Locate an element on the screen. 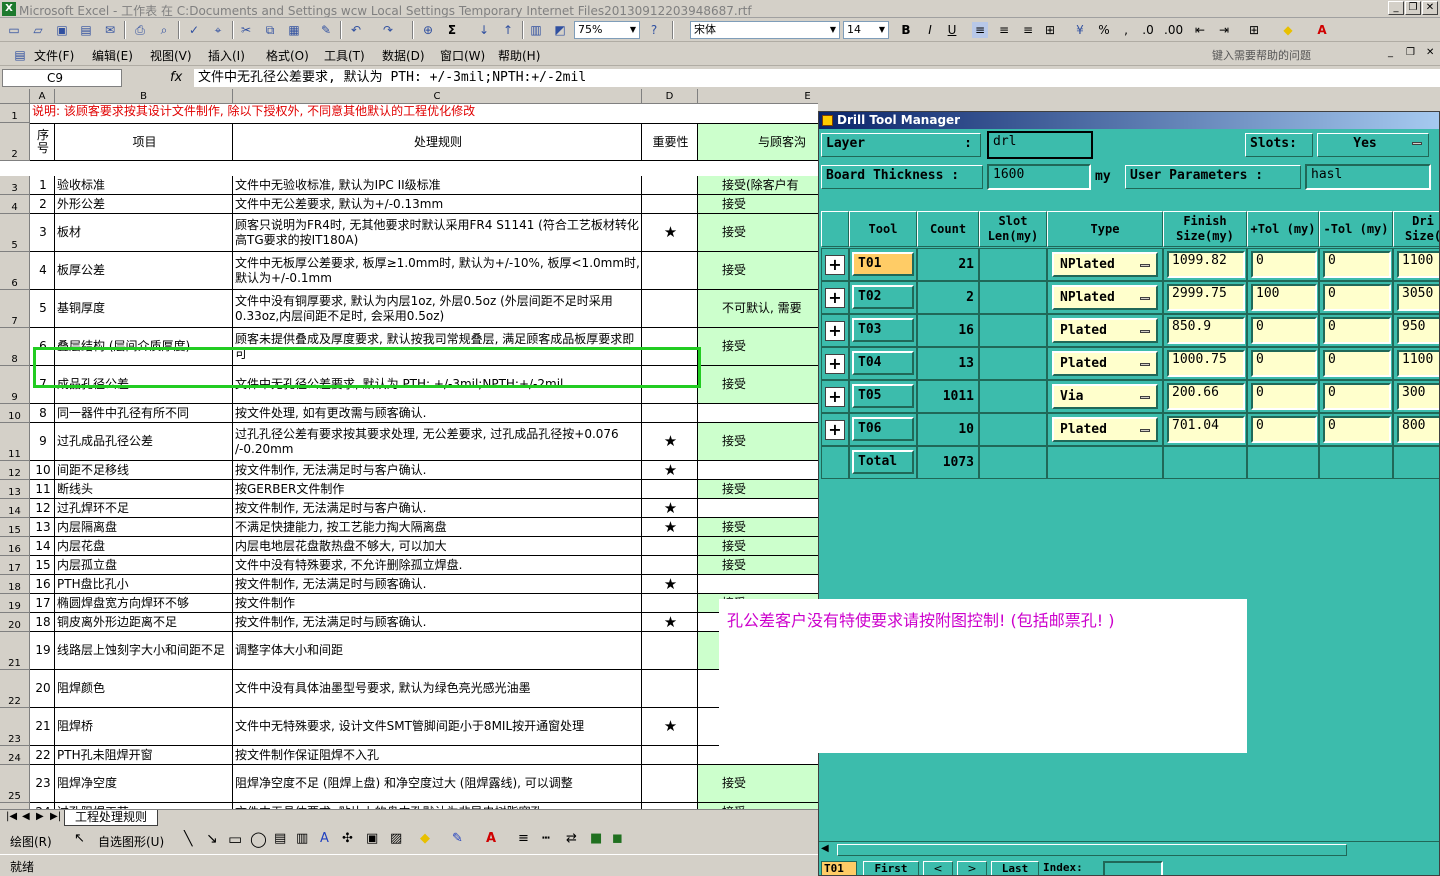 This screenshot has width=1440, height=876. cell-seq: 14 is located at coordinates (42, 546).